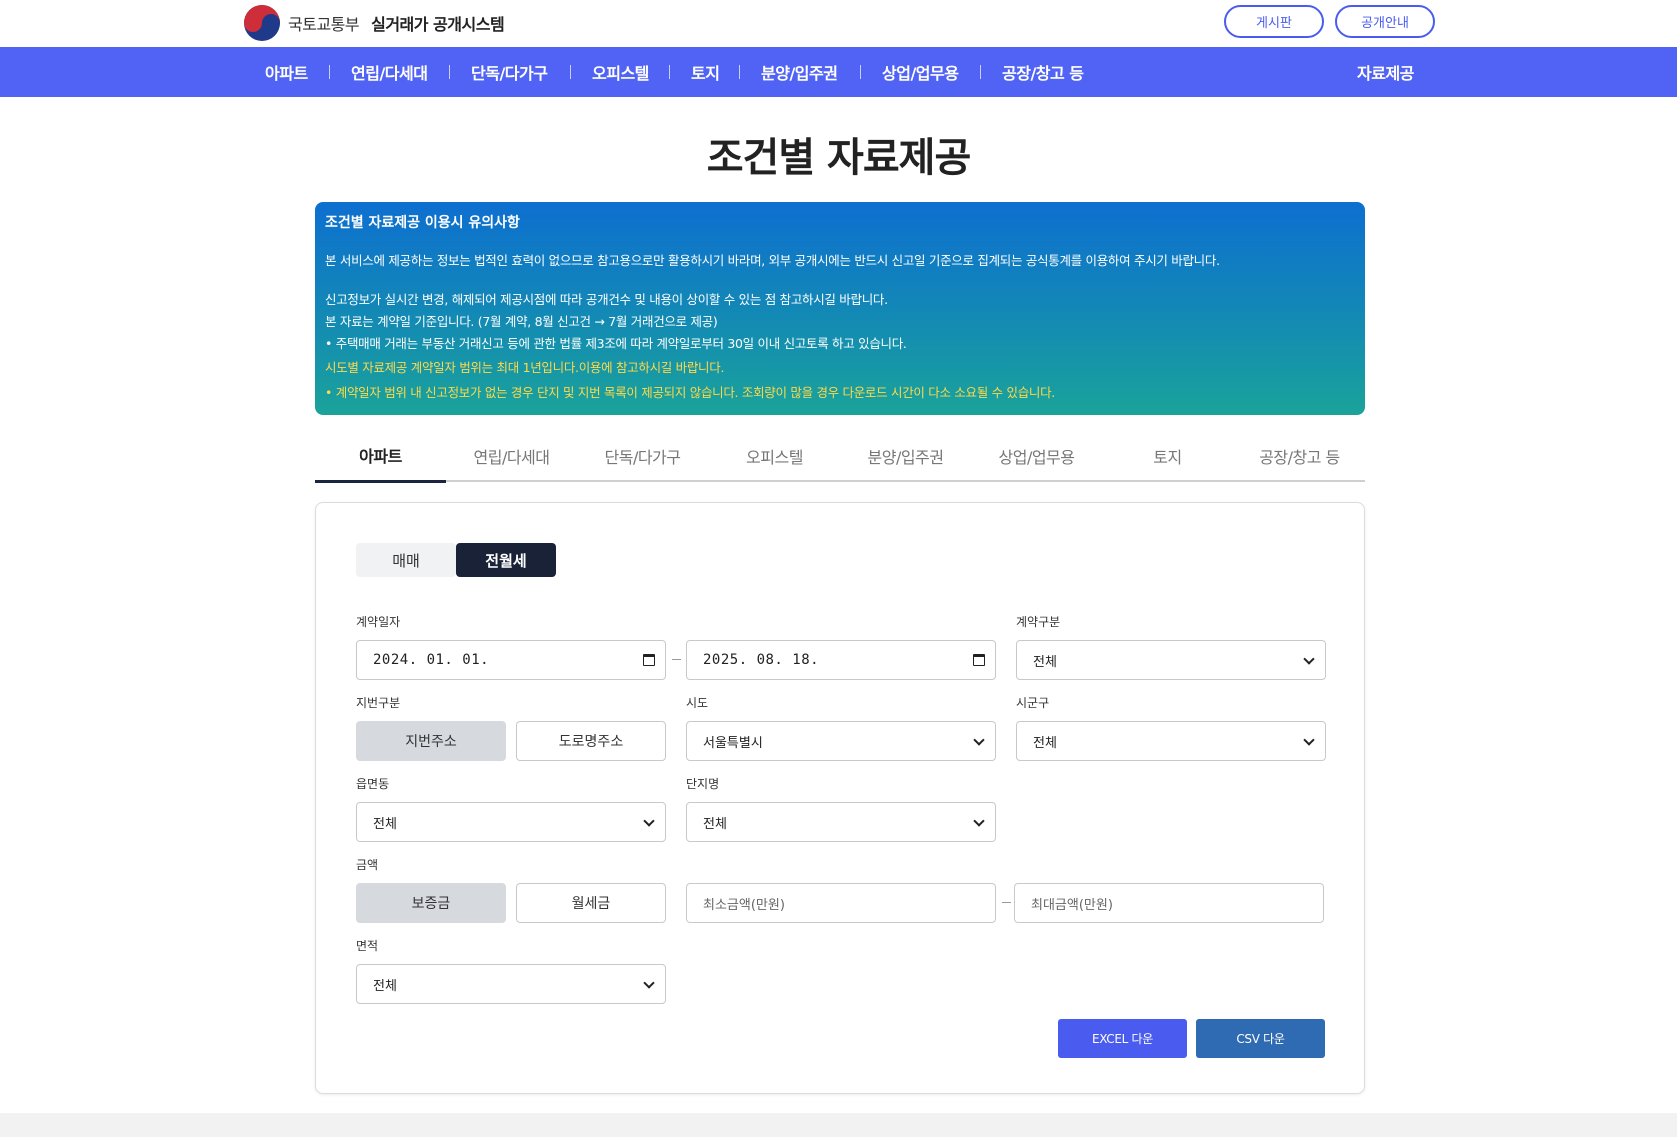  I want to click on lot-type-label: 지번구분, so click(378, 703).